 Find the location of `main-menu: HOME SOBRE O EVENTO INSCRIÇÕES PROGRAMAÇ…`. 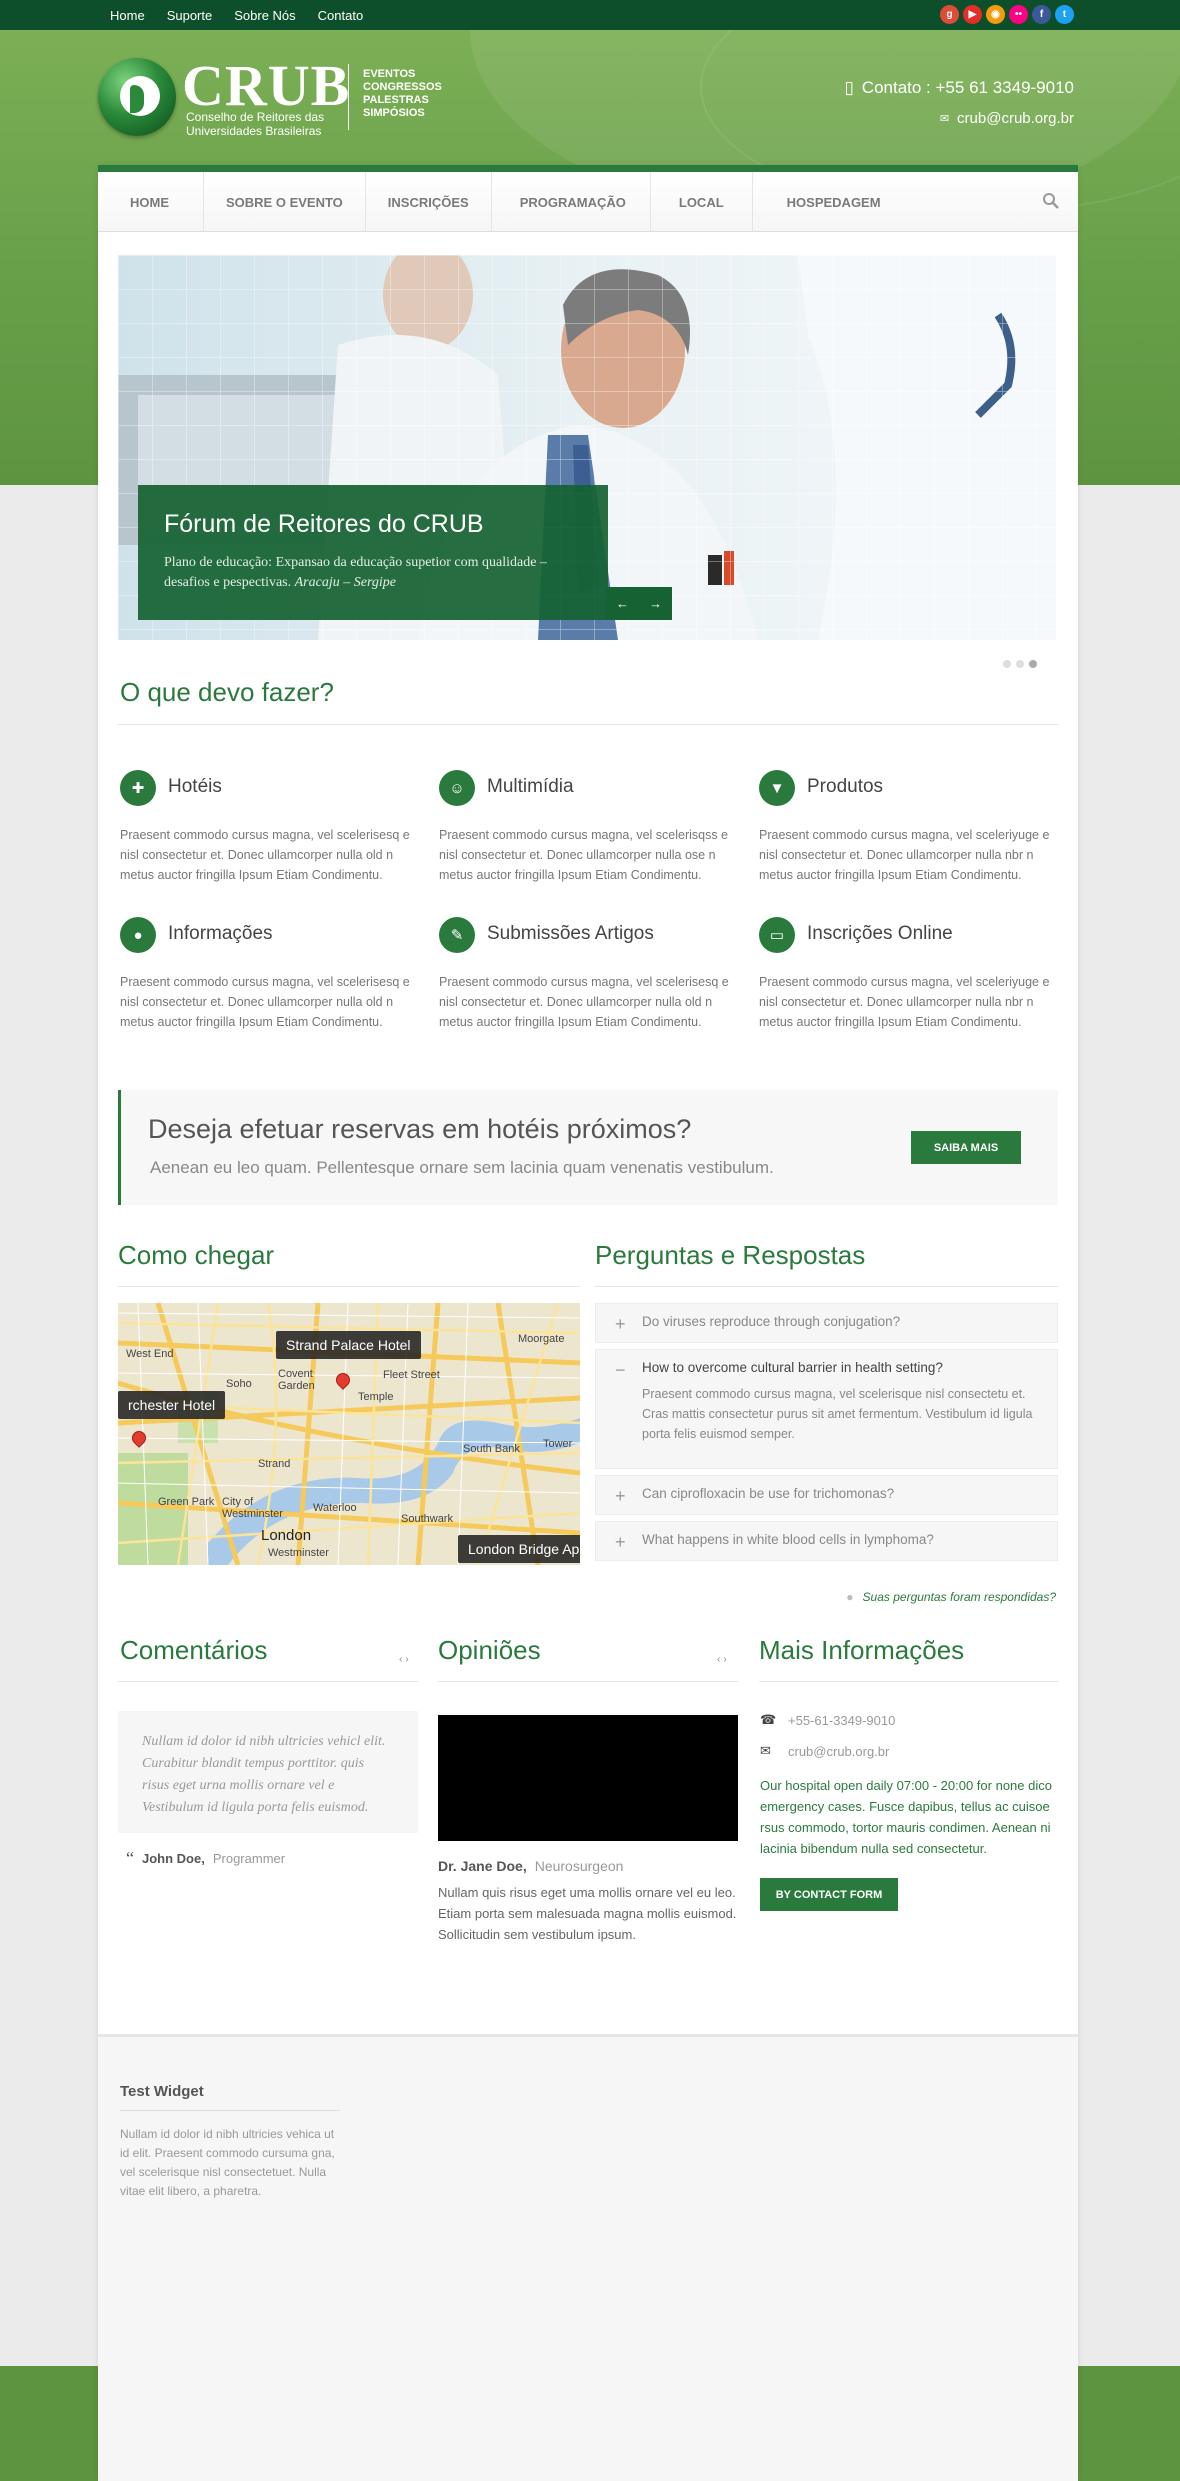

main-menu: HOME SOBRE O EVENTO INSCRIÇÕES PROGRAMAÇ… is located at coordinates (588, 202).